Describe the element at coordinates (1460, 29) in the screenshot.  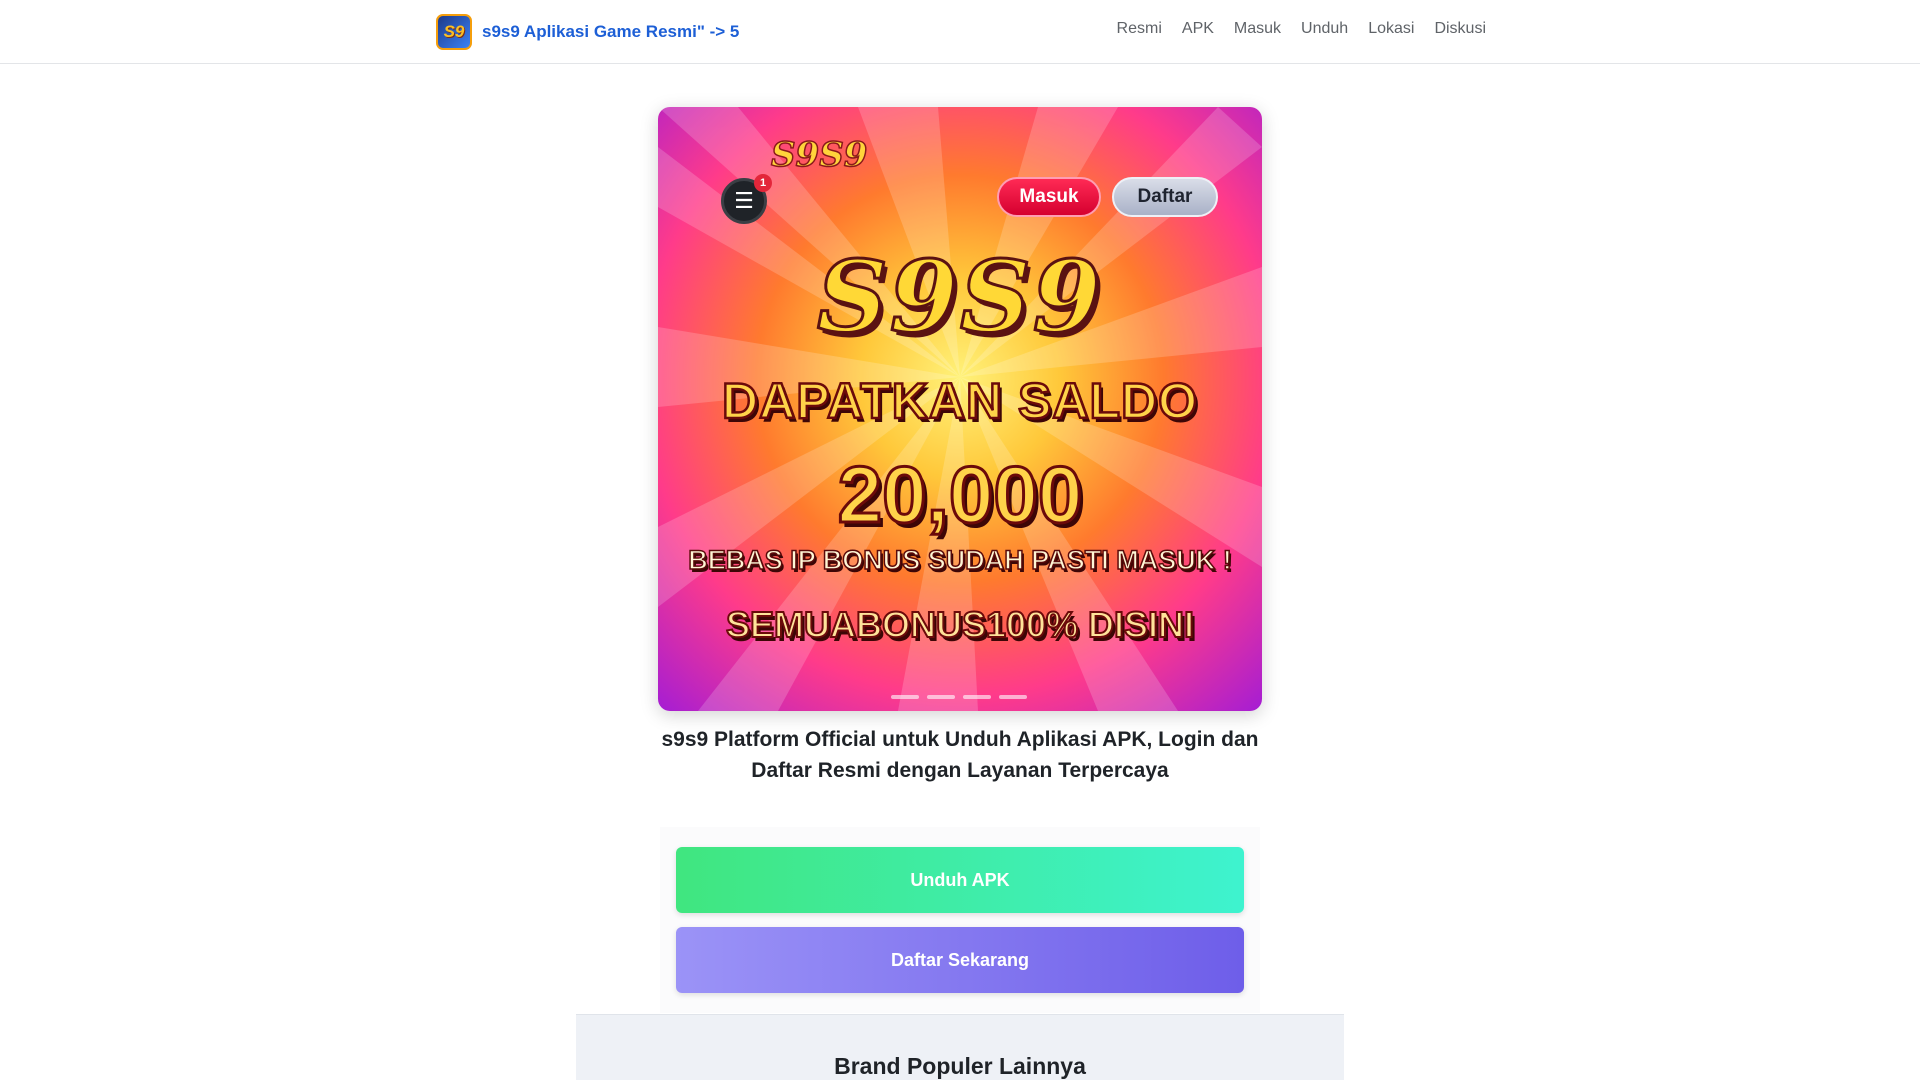
I see `nav-link-diskusi: Diskusi` at that location.